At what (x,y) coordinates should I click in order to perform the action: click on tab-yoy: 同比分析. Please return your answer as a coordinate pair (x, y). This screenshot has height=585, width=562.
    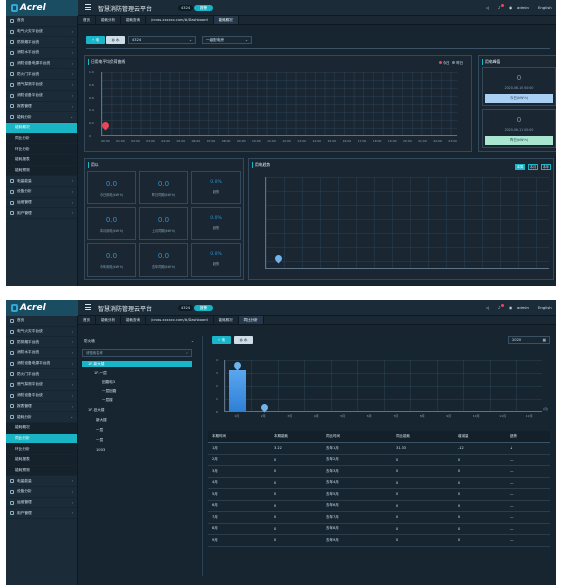
    Looking at the image, I should click on (251, 320).